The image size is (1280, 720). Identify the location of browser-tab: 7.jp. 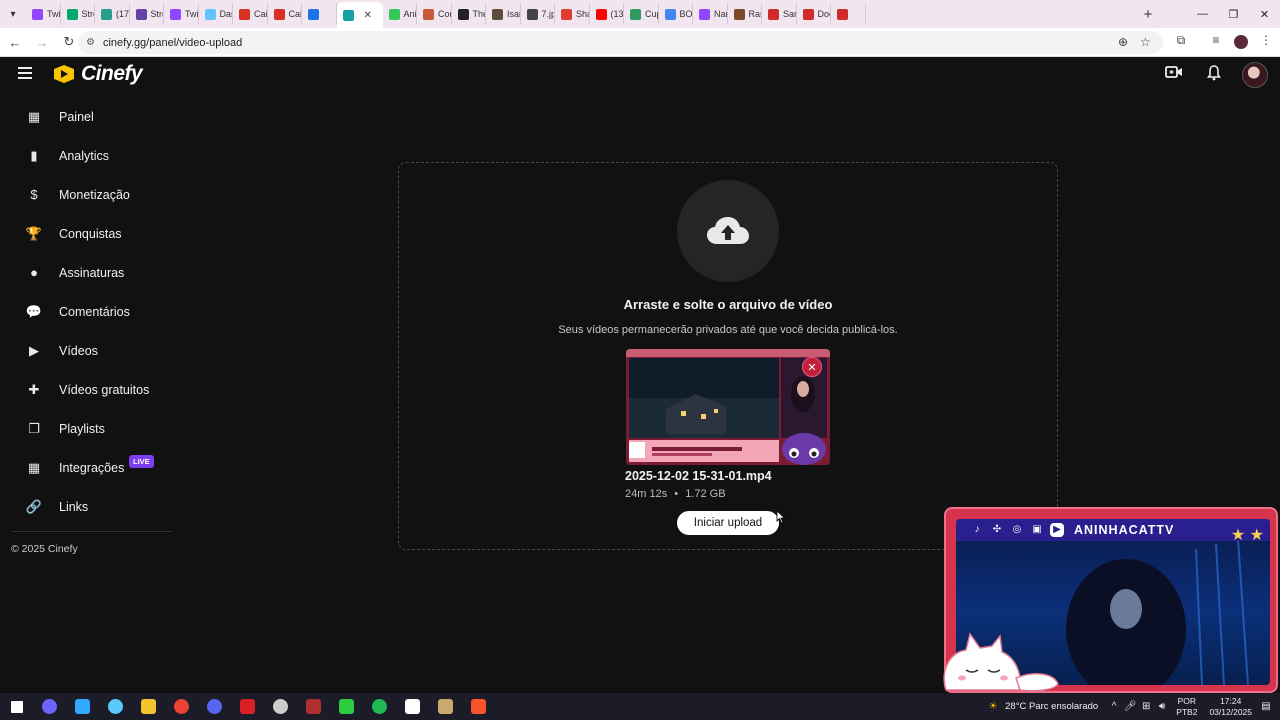
(538, 14).